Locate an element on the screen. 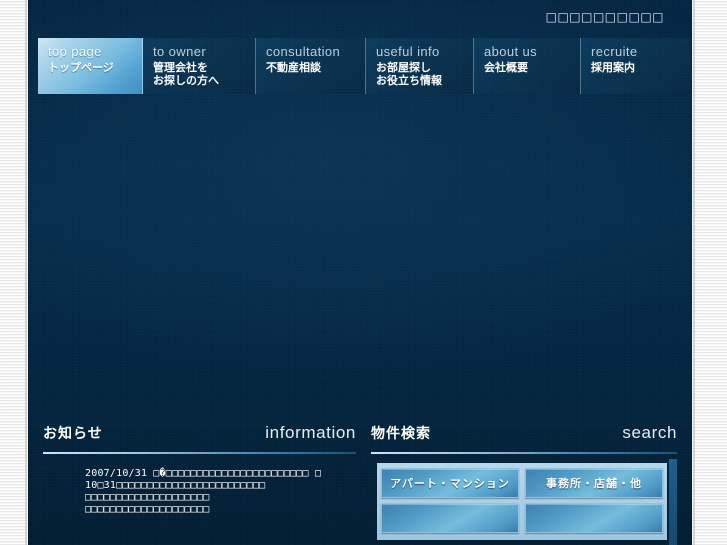 The height and width of the screenshot is (545, 727). news-item: 2007/10/31 □�□□□□□□□□□□□□□□□□□□□□□□□ □ is located at coordinates (220, 474).